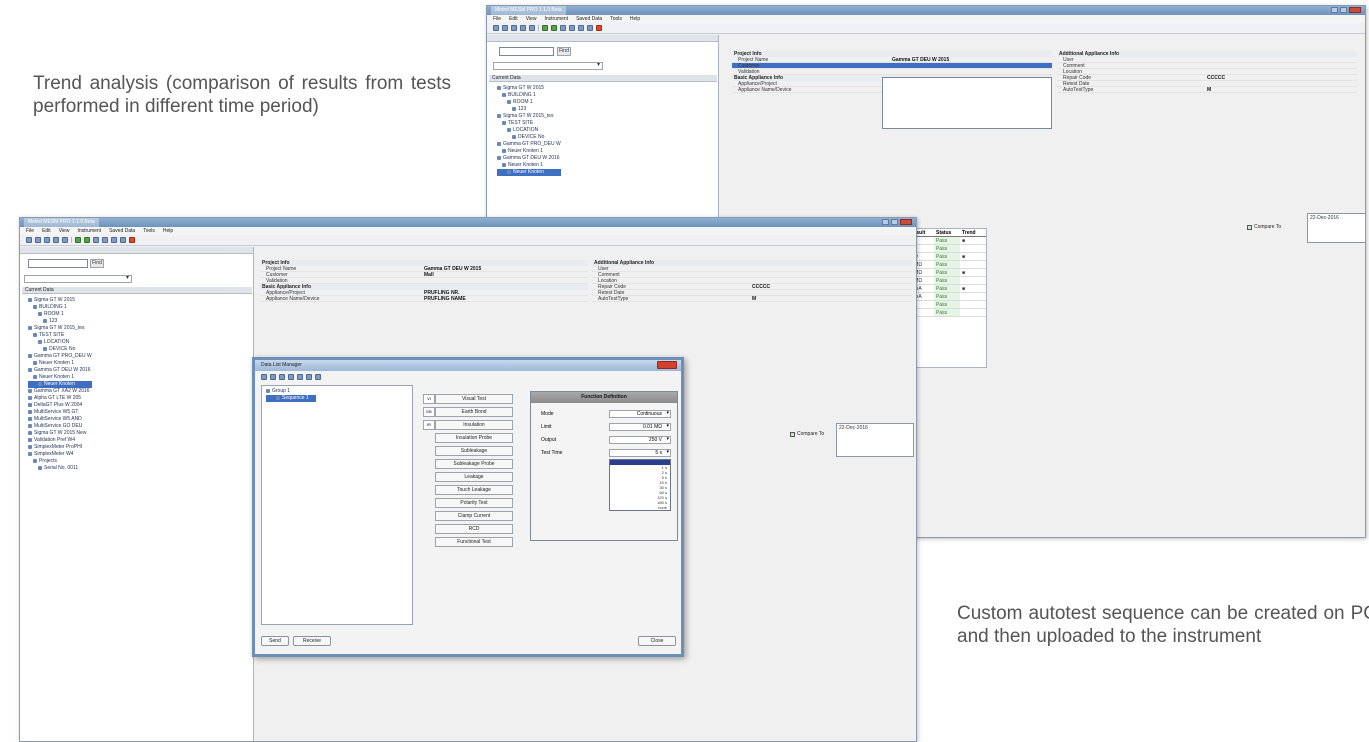 Image resolution: width=1369 pixels, height=742 pixels. I want to click on back-date-field: 22-Dec-2016, so click(1336, 228).